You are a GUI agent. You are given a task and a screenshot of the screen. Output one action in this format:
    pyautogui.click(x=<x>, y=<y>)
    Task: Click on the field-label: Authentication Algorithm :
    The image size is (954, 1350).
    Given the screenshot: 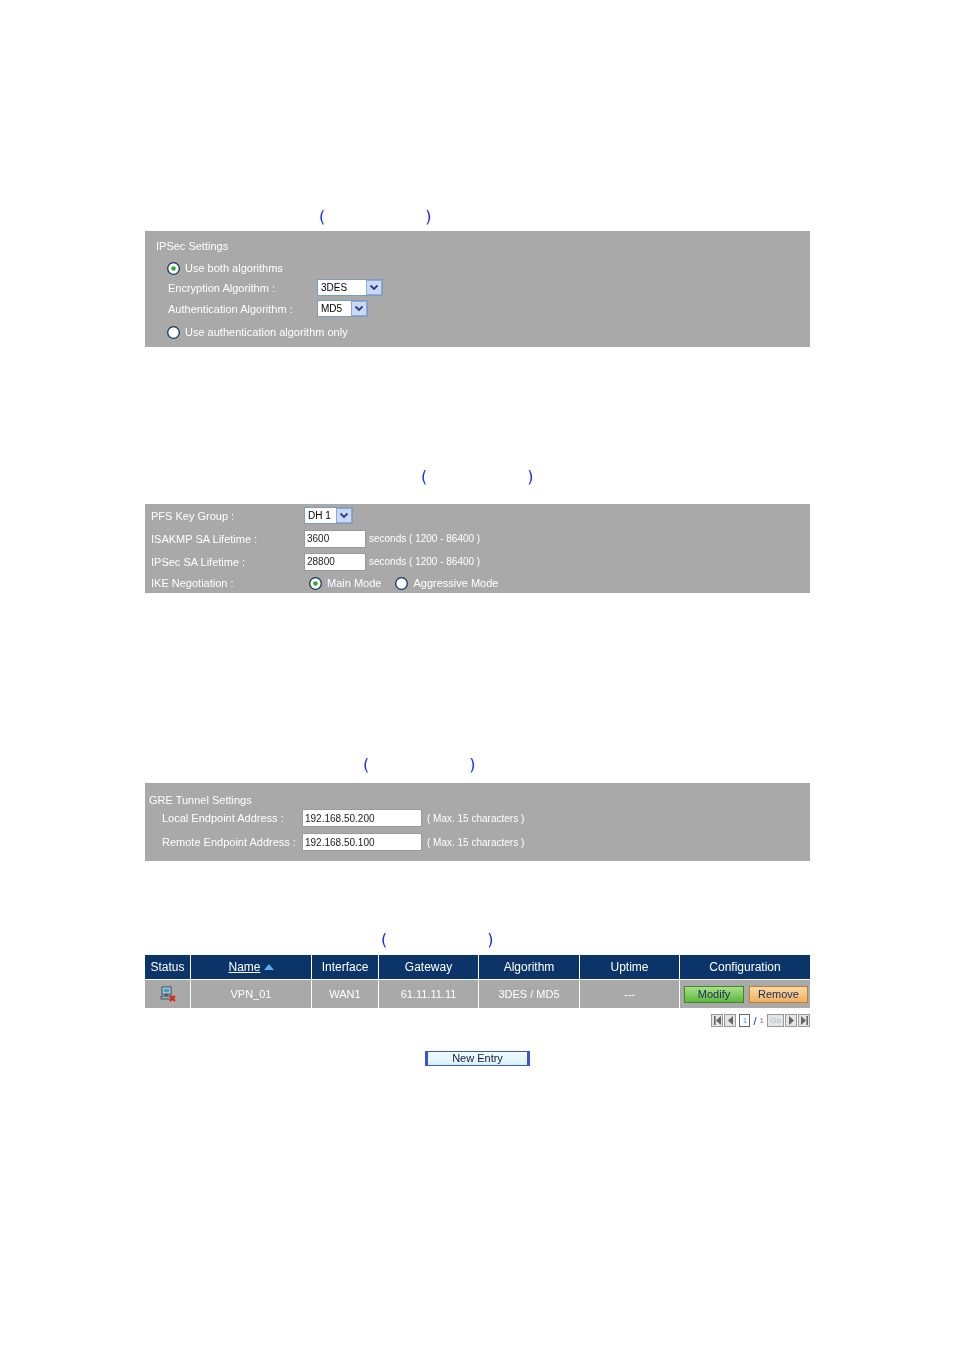 What is the action you would take?
    pyautogui.click(x=231, y=308)
    